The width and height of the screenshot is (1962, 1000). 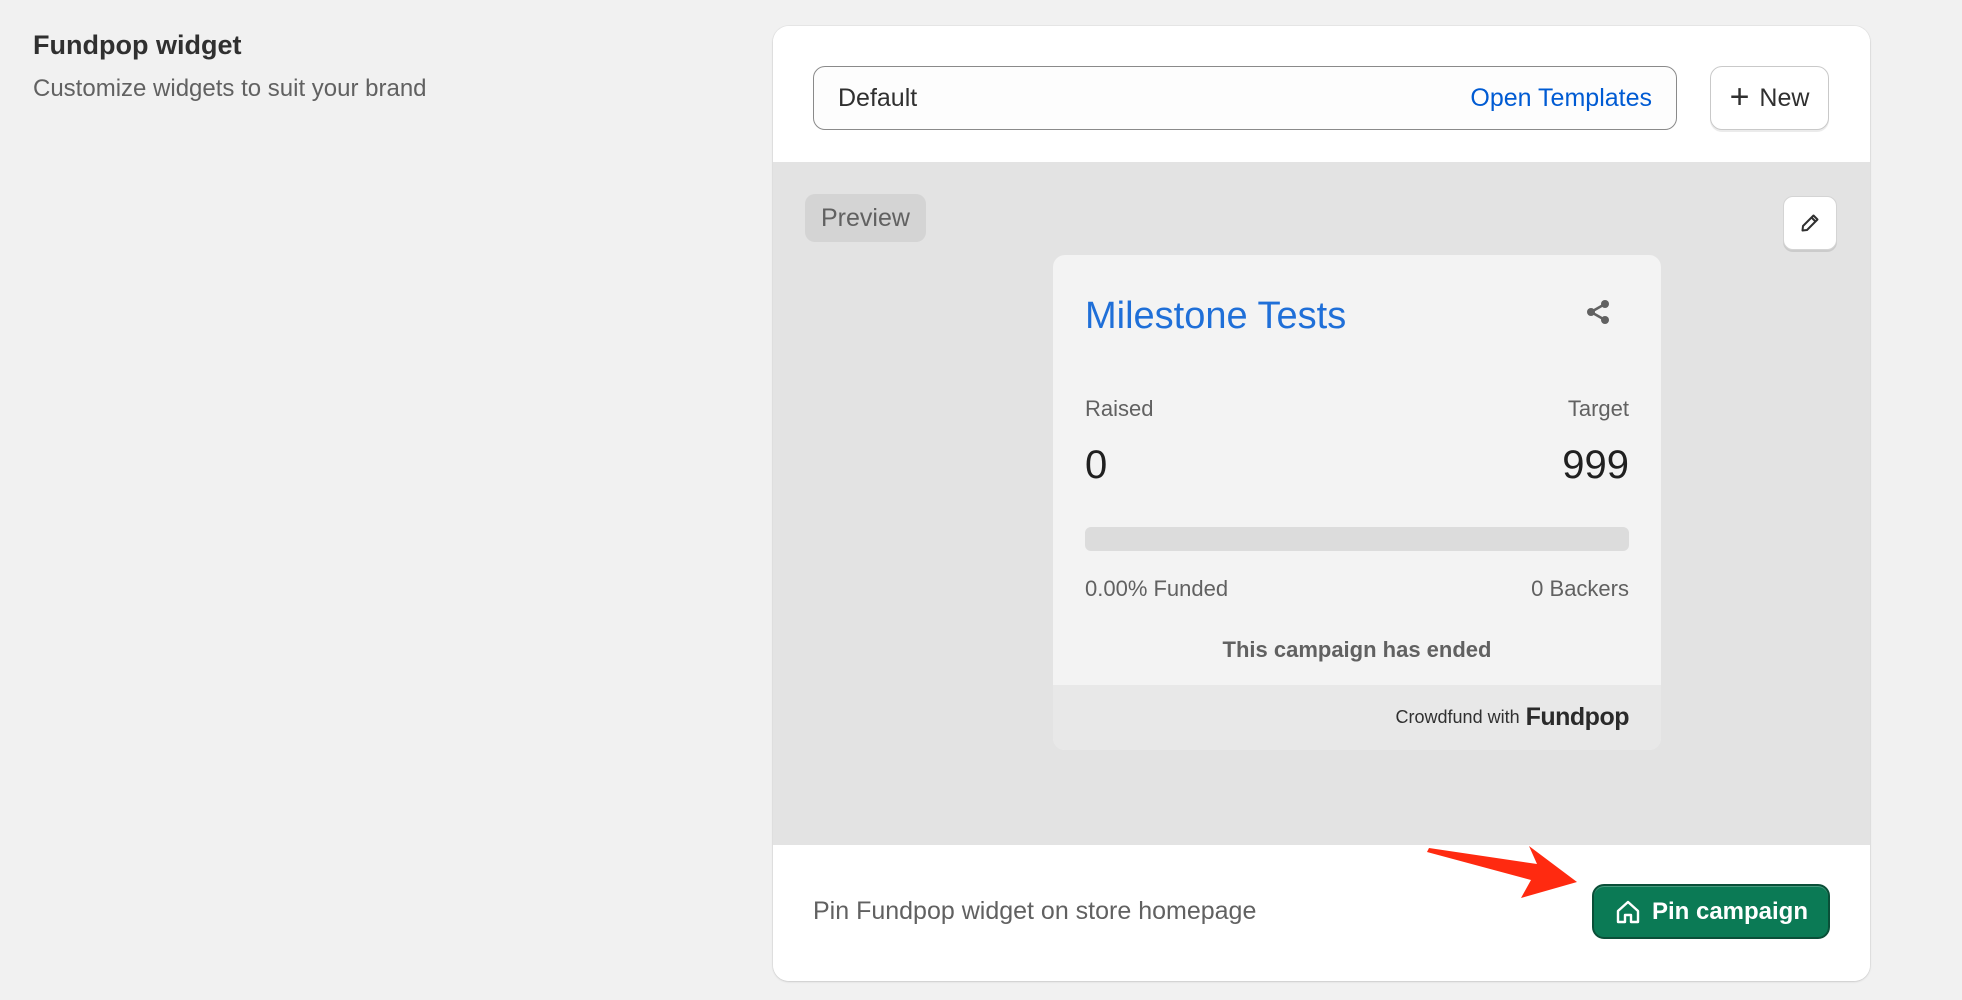 I want to click on annotation-arrow-icon, so click(x=1502, y=872).